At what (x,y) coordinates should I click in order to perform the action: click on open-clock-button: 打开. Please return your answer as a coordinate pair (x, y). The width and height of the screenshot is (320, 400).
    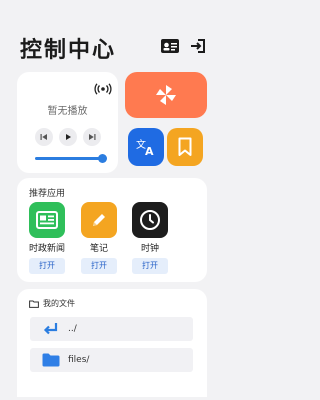
    Looking at the image, I should click on (150, 266).